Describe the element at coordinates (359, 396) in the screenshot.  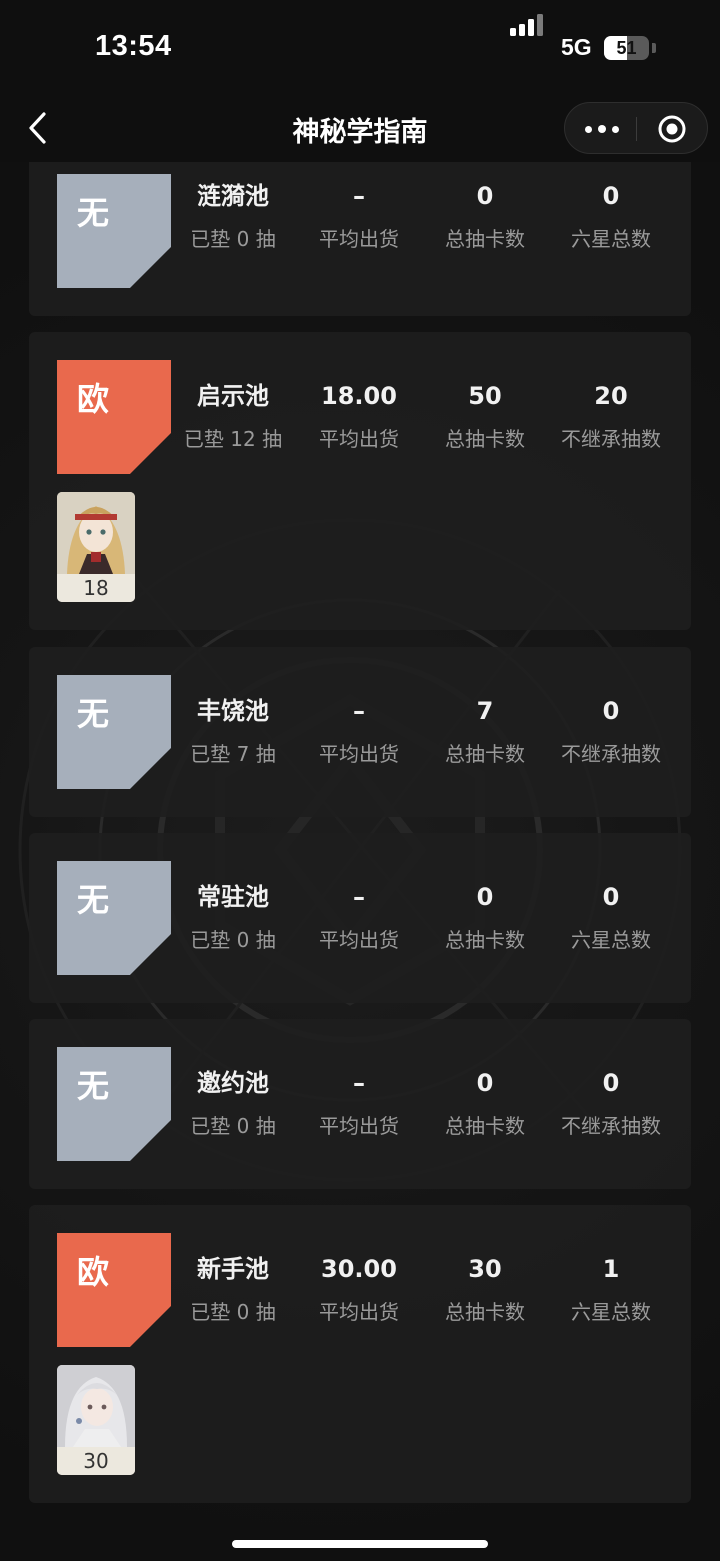
I see `avg-value: 18.00` at that location.